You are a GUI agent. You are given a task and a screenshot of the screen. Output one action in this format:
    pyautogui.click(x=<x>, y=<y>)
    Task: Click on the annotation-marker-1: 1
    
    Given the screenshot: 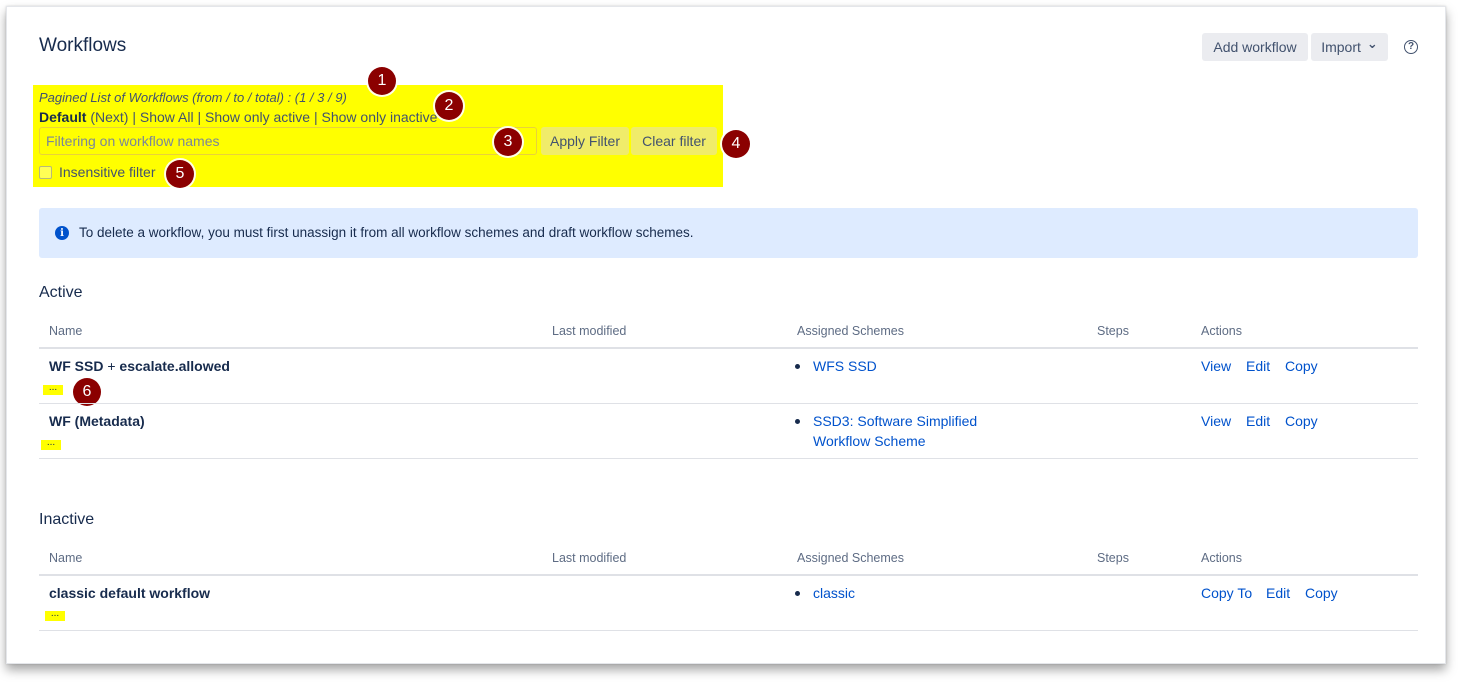 What is the action you would take?
    pyautogui.click(x=382, y=81)
    